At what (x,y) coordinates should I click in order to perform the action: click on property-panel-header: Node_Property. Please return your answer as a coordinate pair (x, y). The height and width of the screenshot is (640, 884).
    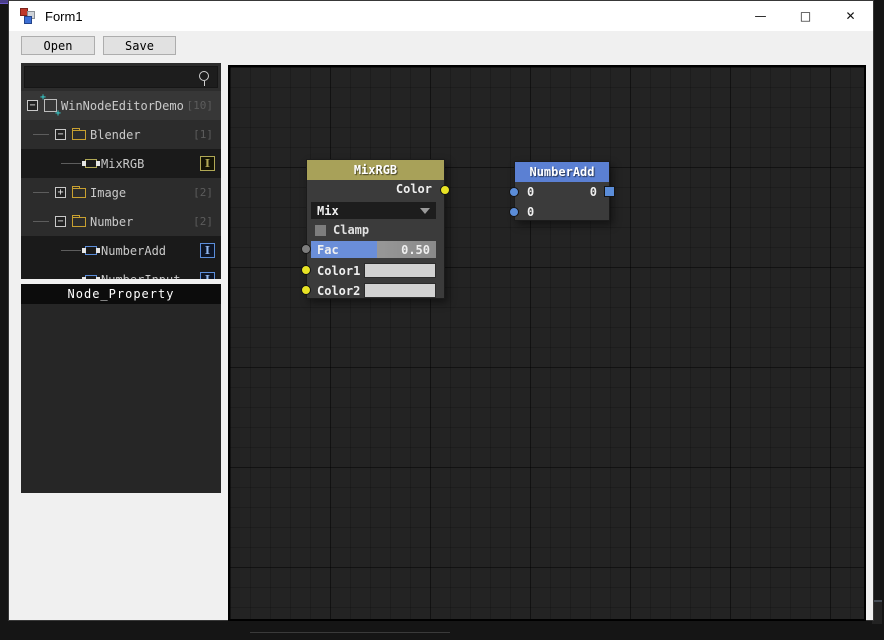
    Looking at the image, I should click on (121, 294).